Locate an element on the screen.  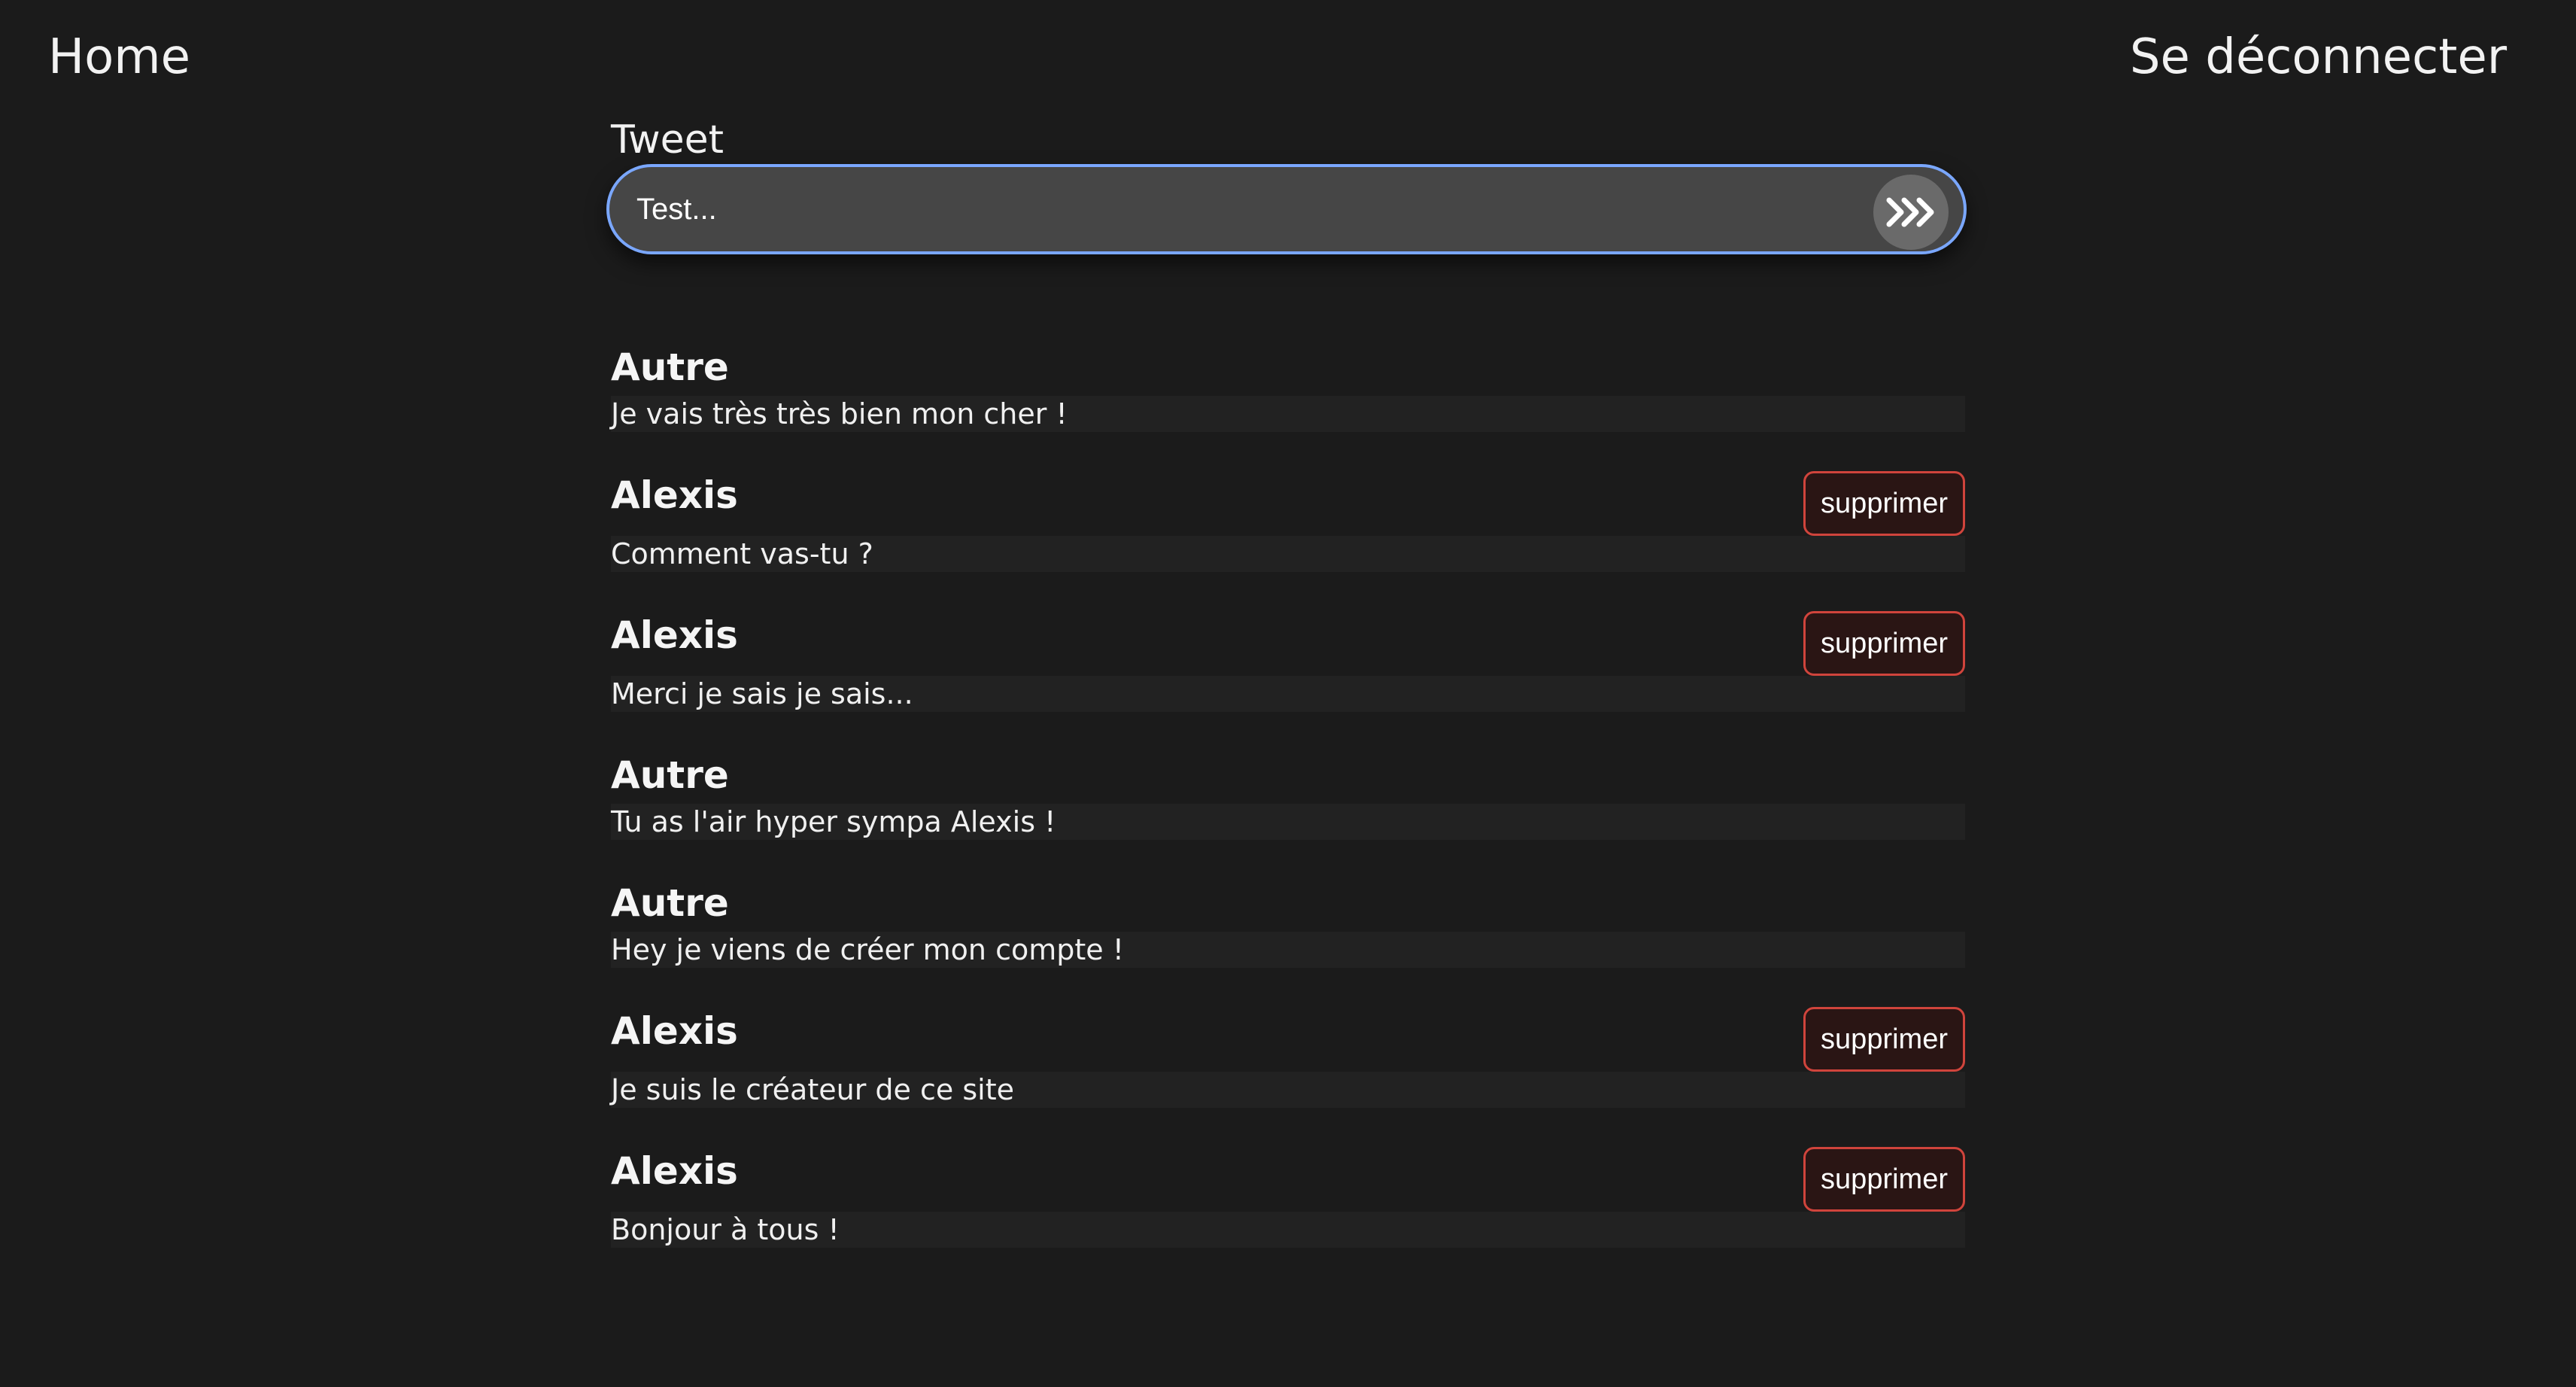
post-text: Bonjour à tous ! is located at coordinates (1288, 1230).